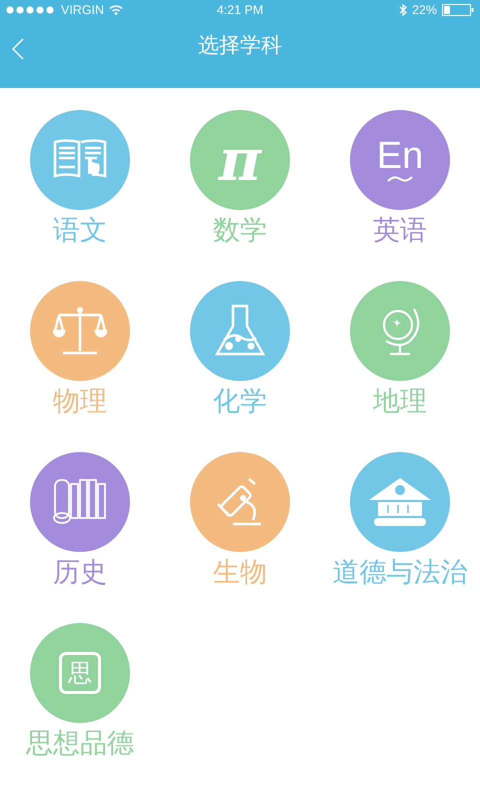 Image resolution: width=480 pixels, height=800 pixels. I want to click on subject-label: 化学, so click(240, 402).